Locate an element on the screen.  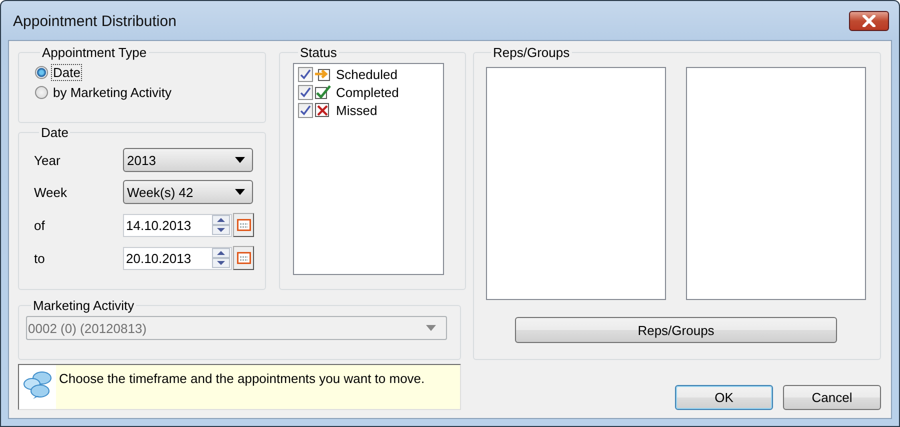
status-label: Completed is located at coordinates (367, 92).